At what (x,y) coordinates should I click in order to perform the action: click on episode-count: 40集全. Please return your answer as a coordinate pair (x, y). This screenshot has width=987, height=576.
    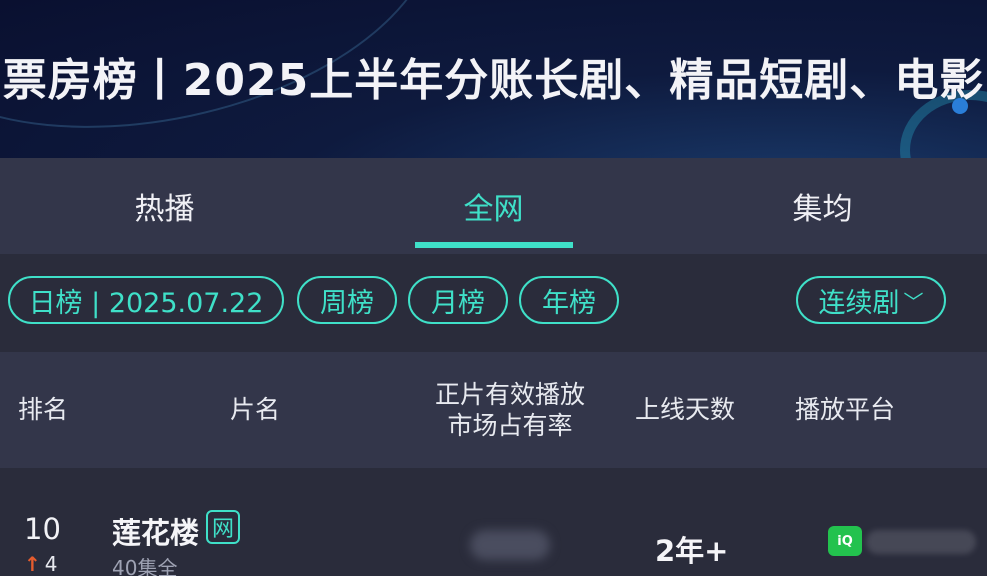
    Looking at the image, I should click on (145, 566).